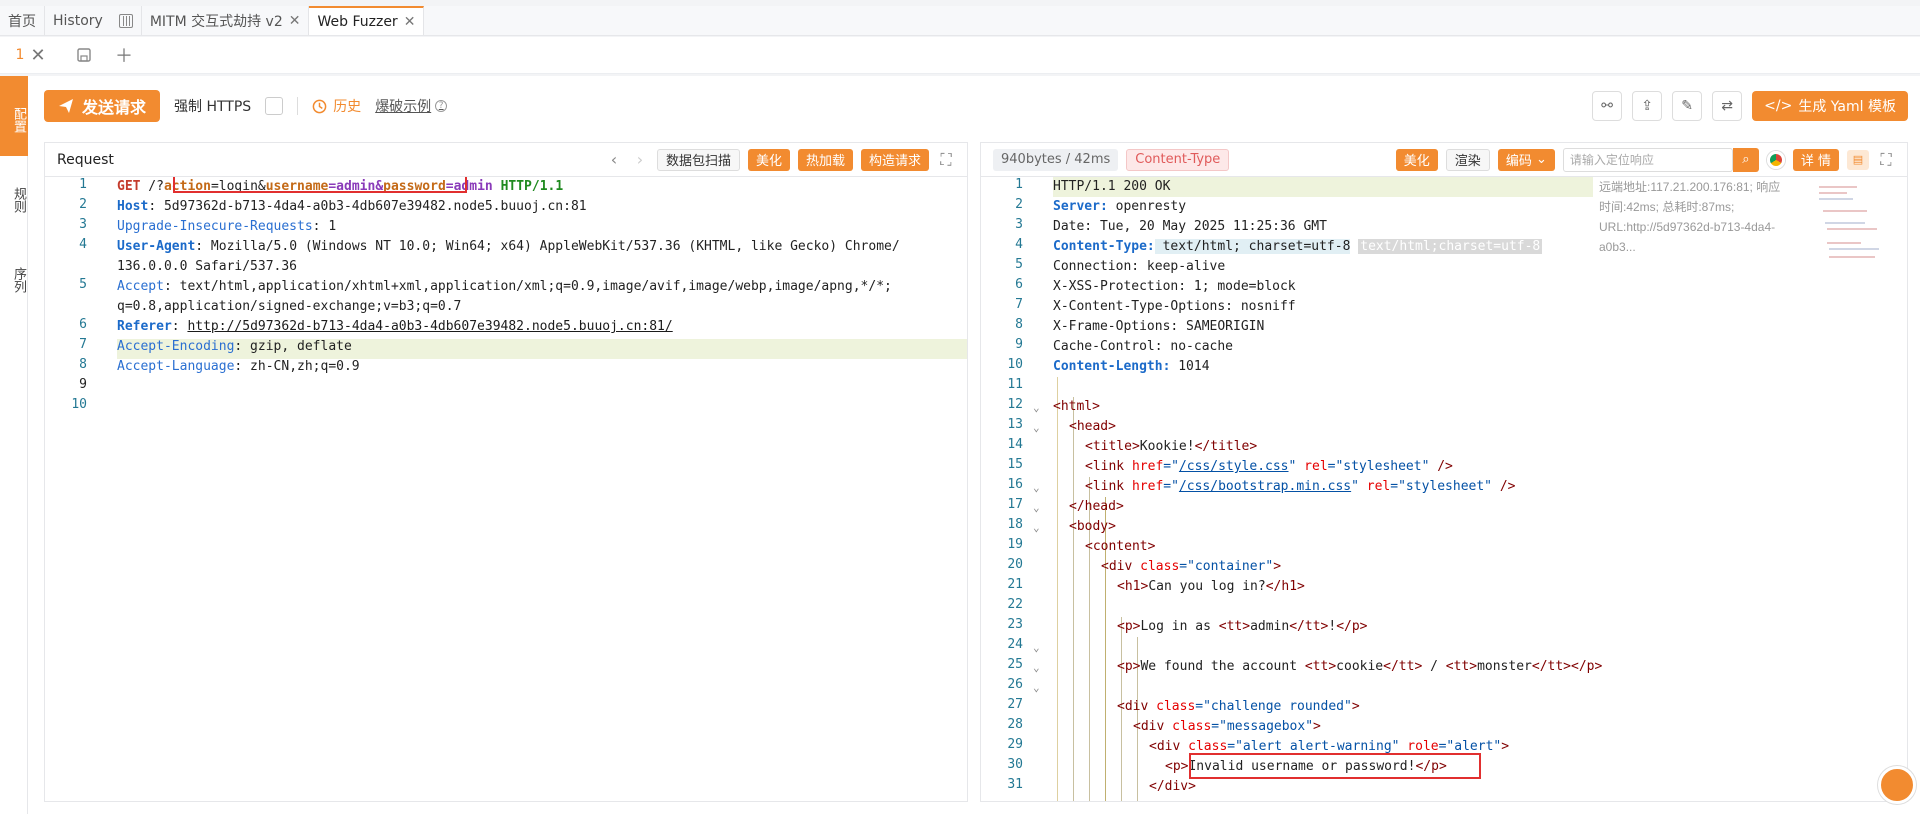  What do you see at coordinates (403, 107) in the screenshot?
I see `brute-label: 爆破示例` at bounding box center [403, 107].